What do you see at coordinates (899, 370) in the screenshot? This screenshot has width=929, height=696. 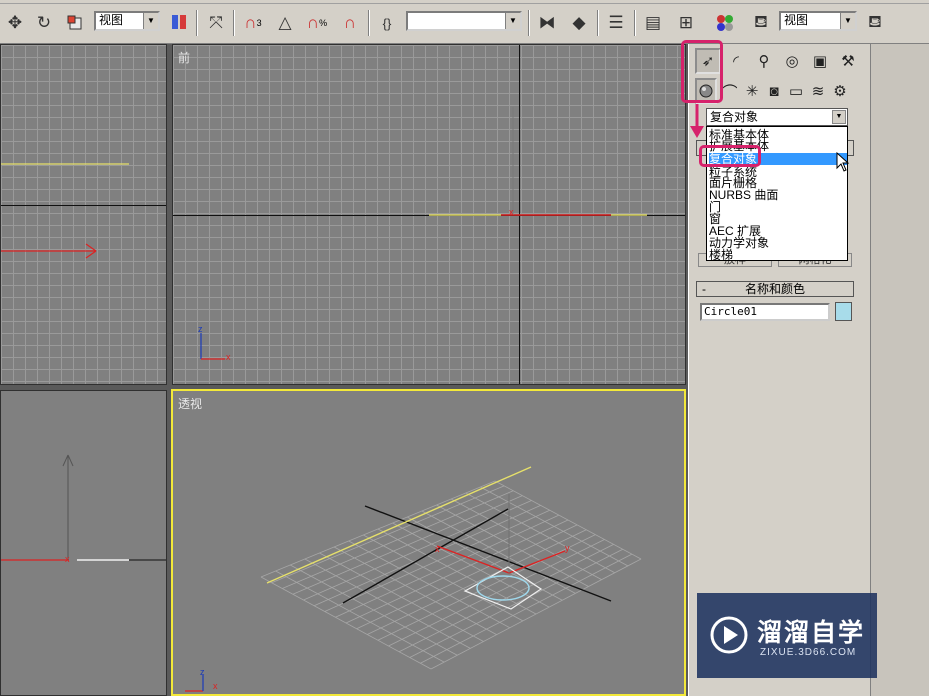 I see `command-panel-scroll-area` at bounding box center [899, 370].